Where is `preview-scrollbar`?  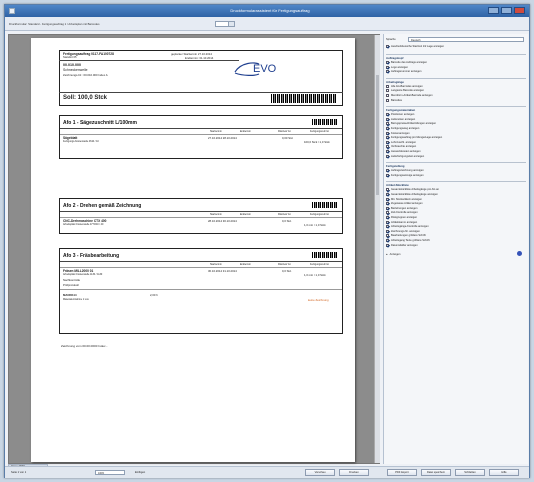 preview-scrollbar is located at coordinates (377, 249).